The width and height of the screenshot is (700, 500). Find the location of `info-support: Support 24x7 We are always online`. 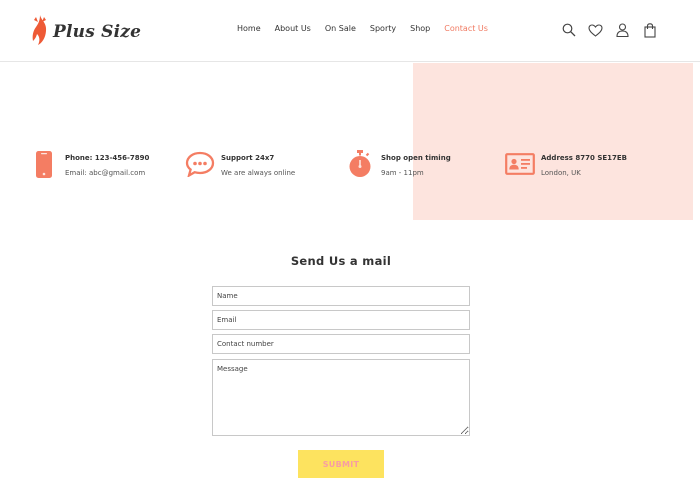

info-support: Support 24x7 We are always online is located at coordinates (240, 164).